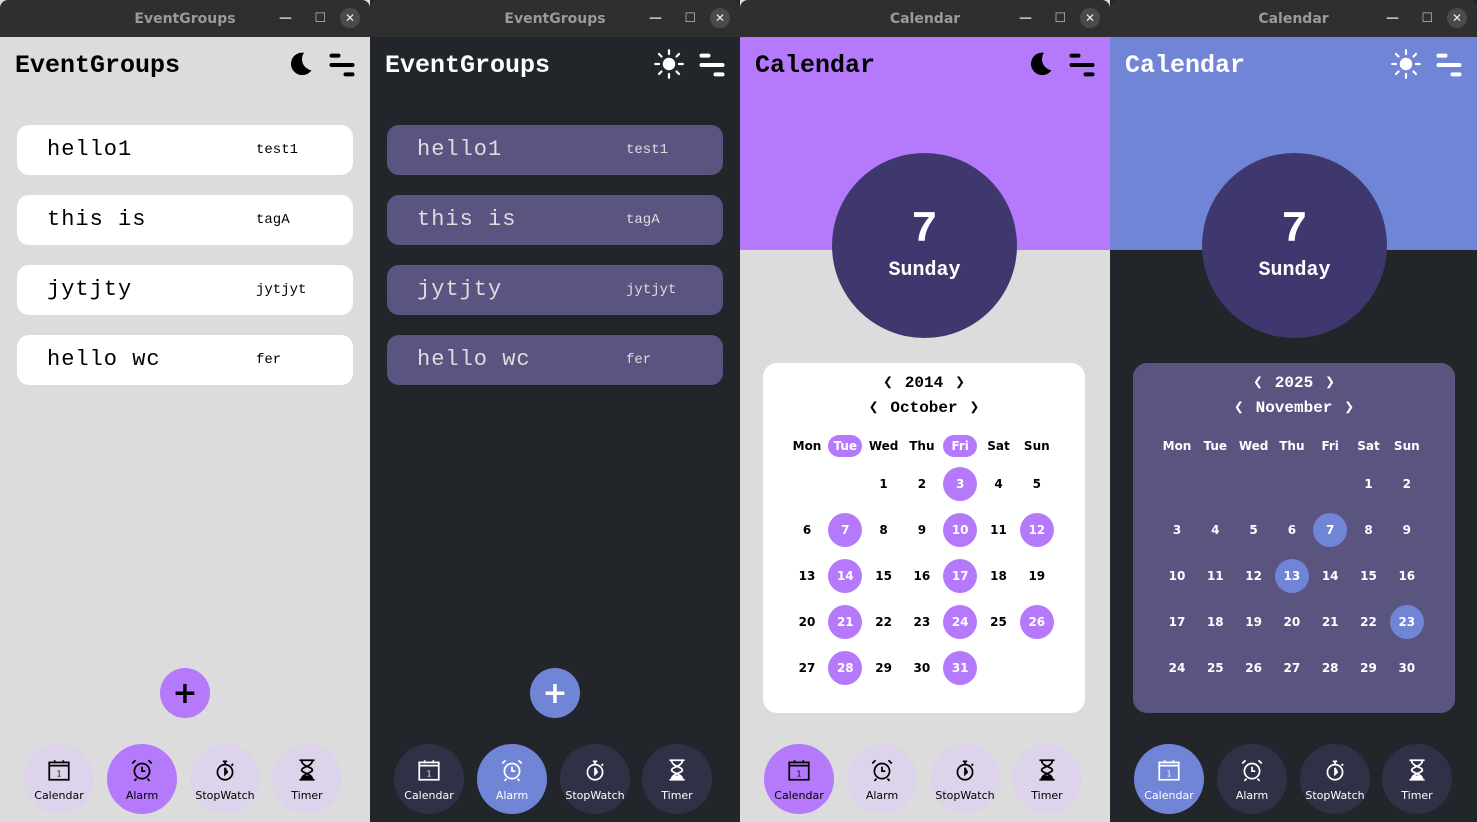 This screenshot has width=1477, height=822. I want to click on day-cell: 6, so click(807, 530).